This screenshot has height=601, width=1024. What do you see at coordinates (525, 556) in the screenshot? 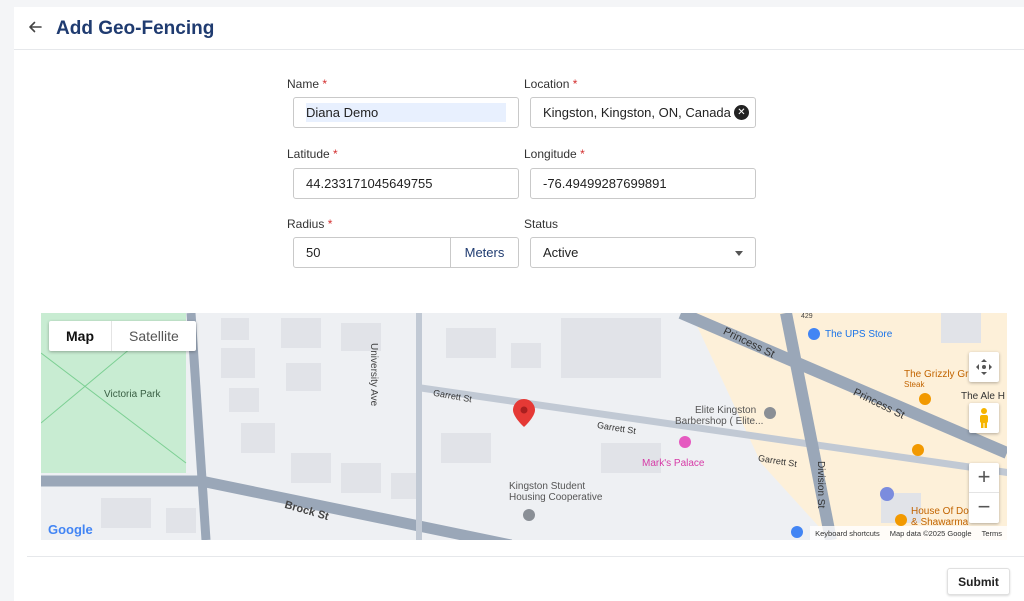
I see `footer-divider` at bounding box center [525, 556].